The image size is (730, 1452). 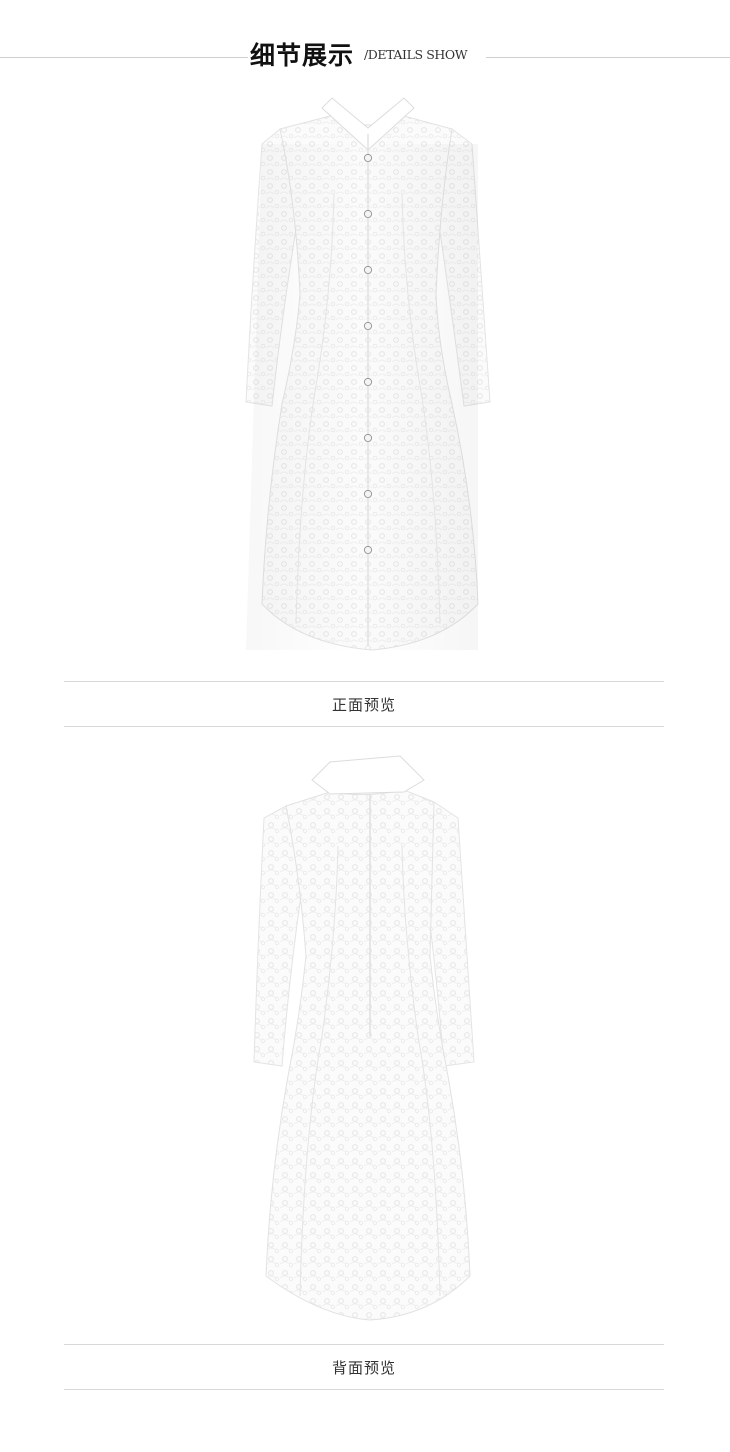 I want to click on header-divider-left, so click(x=124, y=57).